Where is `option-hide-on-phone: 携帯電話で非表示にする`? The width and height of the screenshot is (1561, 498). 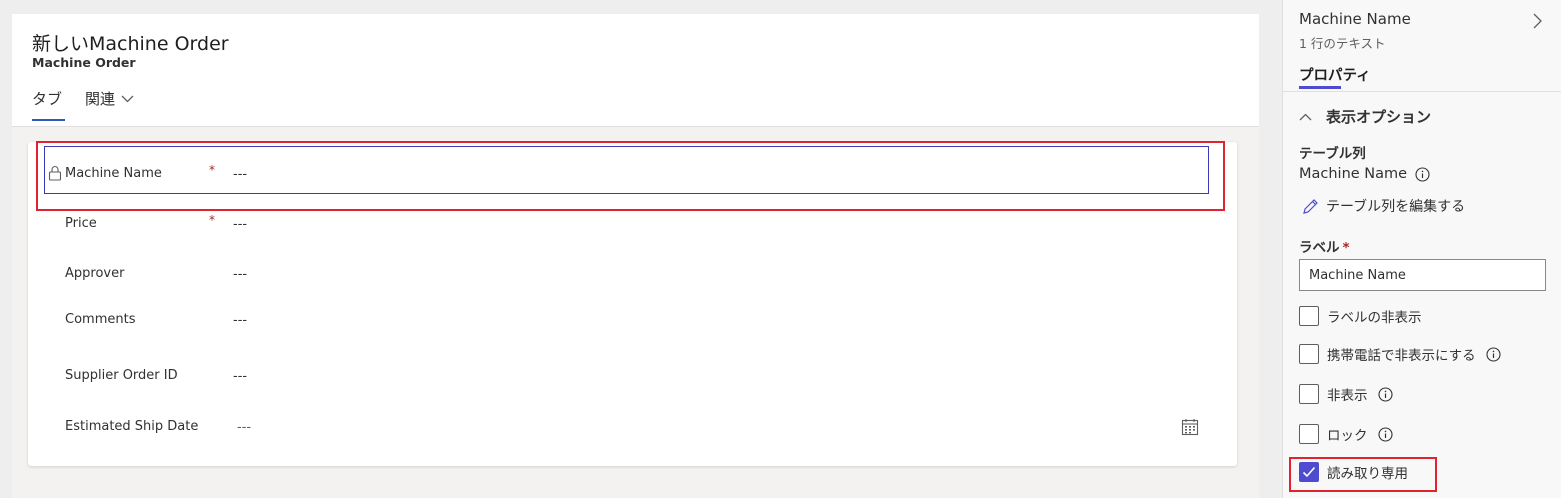 option-hide-on-phone: 携帯電話で非表示にする is located at coordinates (1400, 354).